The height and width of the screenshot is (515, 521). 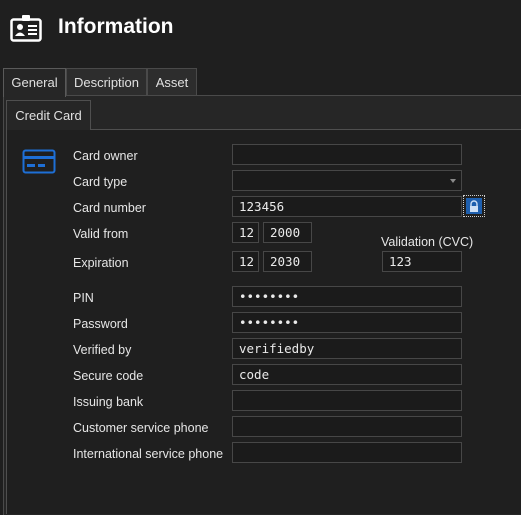 I want to click on card-owner-field, so click(x=347, y=154).